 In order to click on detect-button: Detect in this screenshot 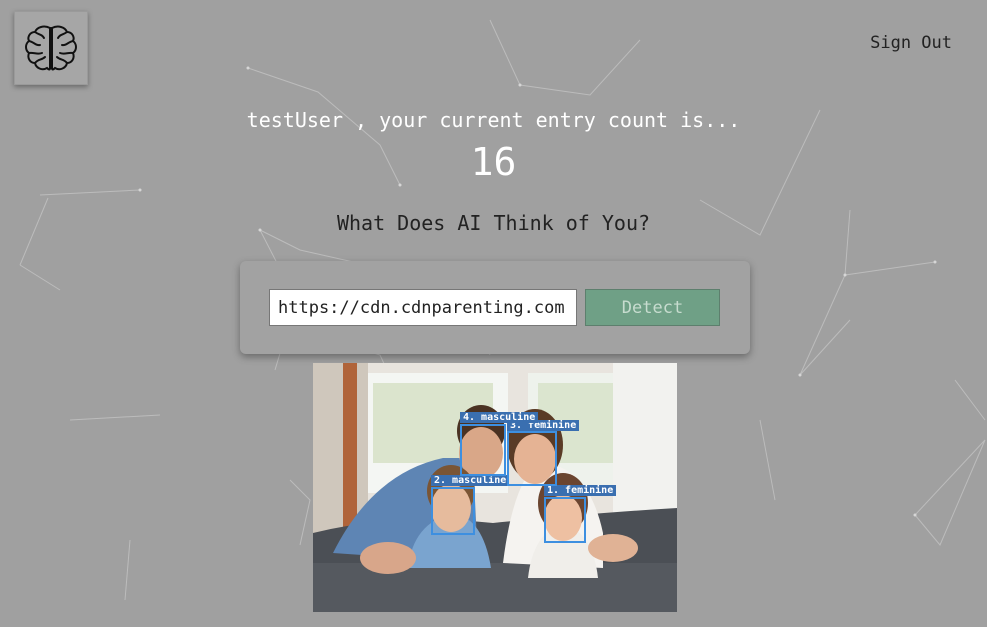, I will do `click(652, 307)`.